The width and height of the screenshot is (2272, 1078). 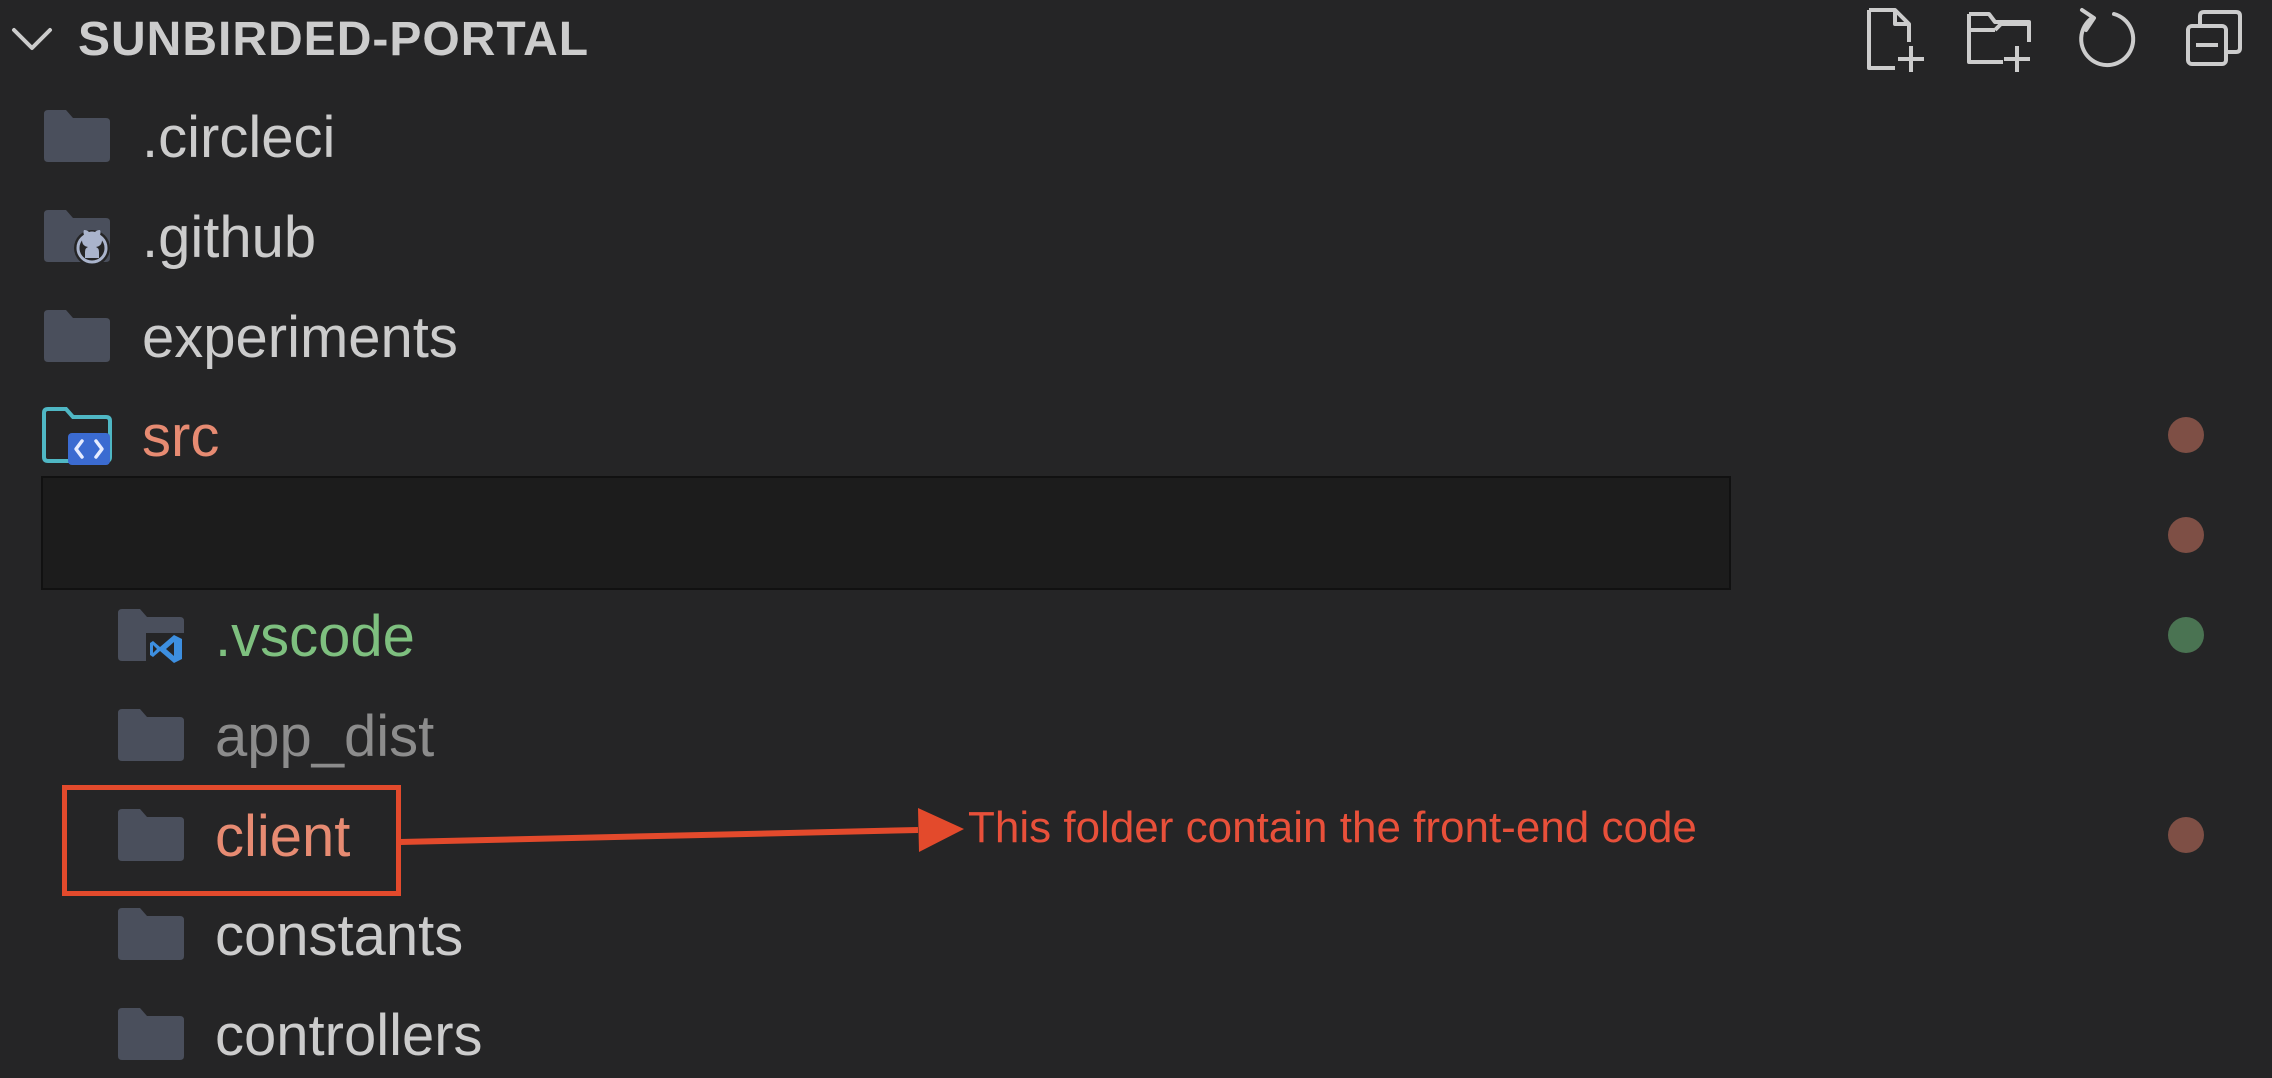 What do you see at coordinates (151, 635) in the screenshot?
I see `vscode-folder-icon` at bounding box center [151, 635].